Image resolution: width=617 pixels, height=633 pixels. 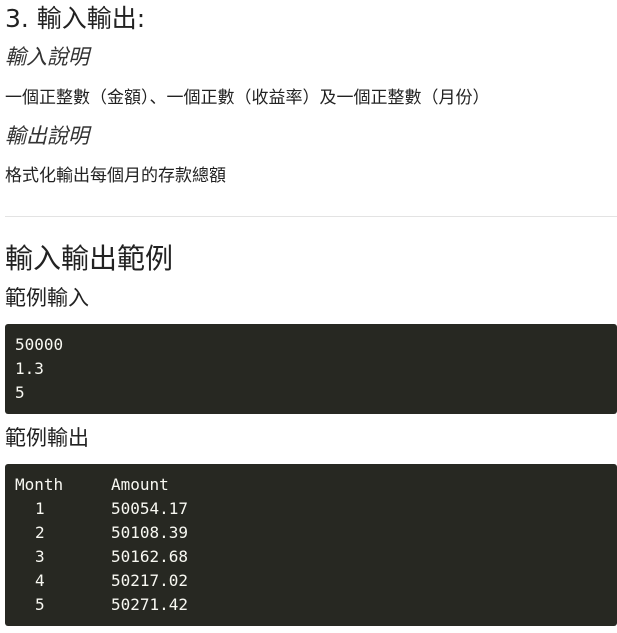 I want to click on amount-cell: 50271.42, so click(x=150, y=604).